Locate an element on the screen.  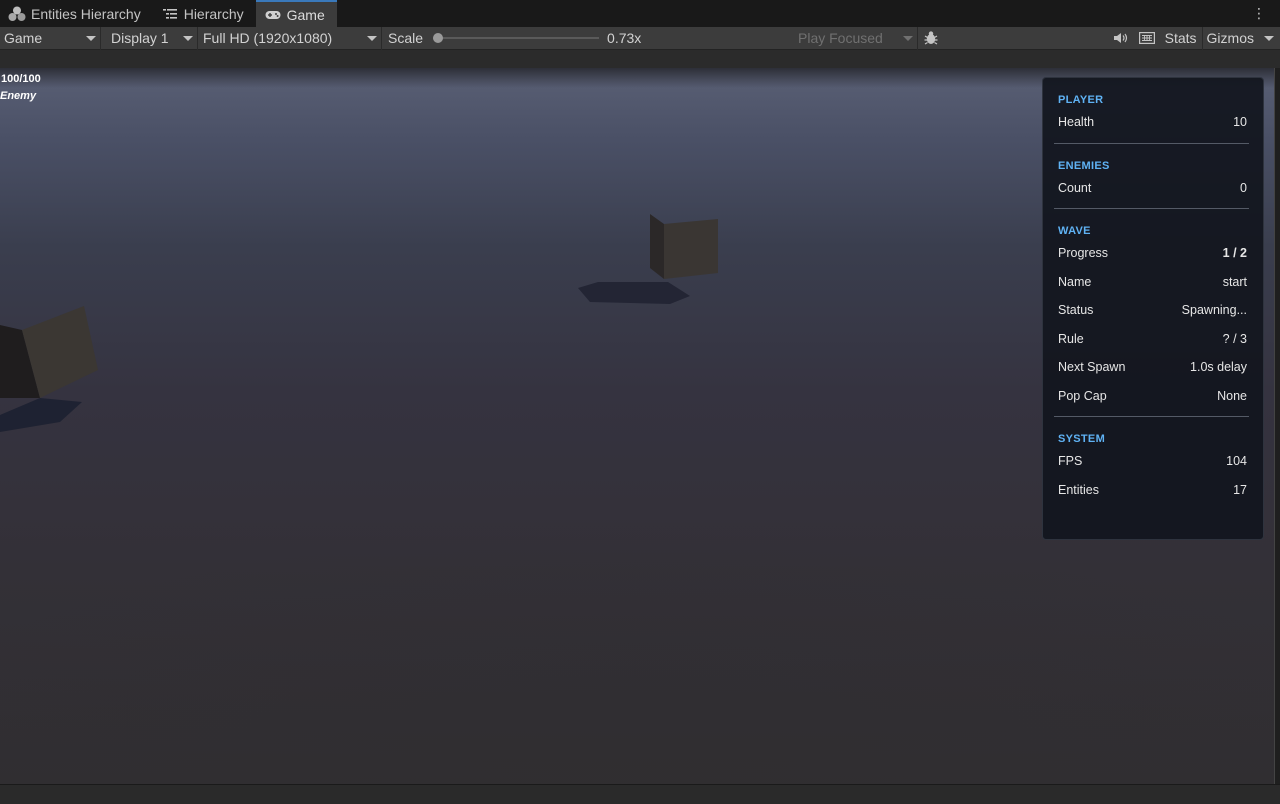
scale-value: 0.73x is located at coordinates (624, 38).